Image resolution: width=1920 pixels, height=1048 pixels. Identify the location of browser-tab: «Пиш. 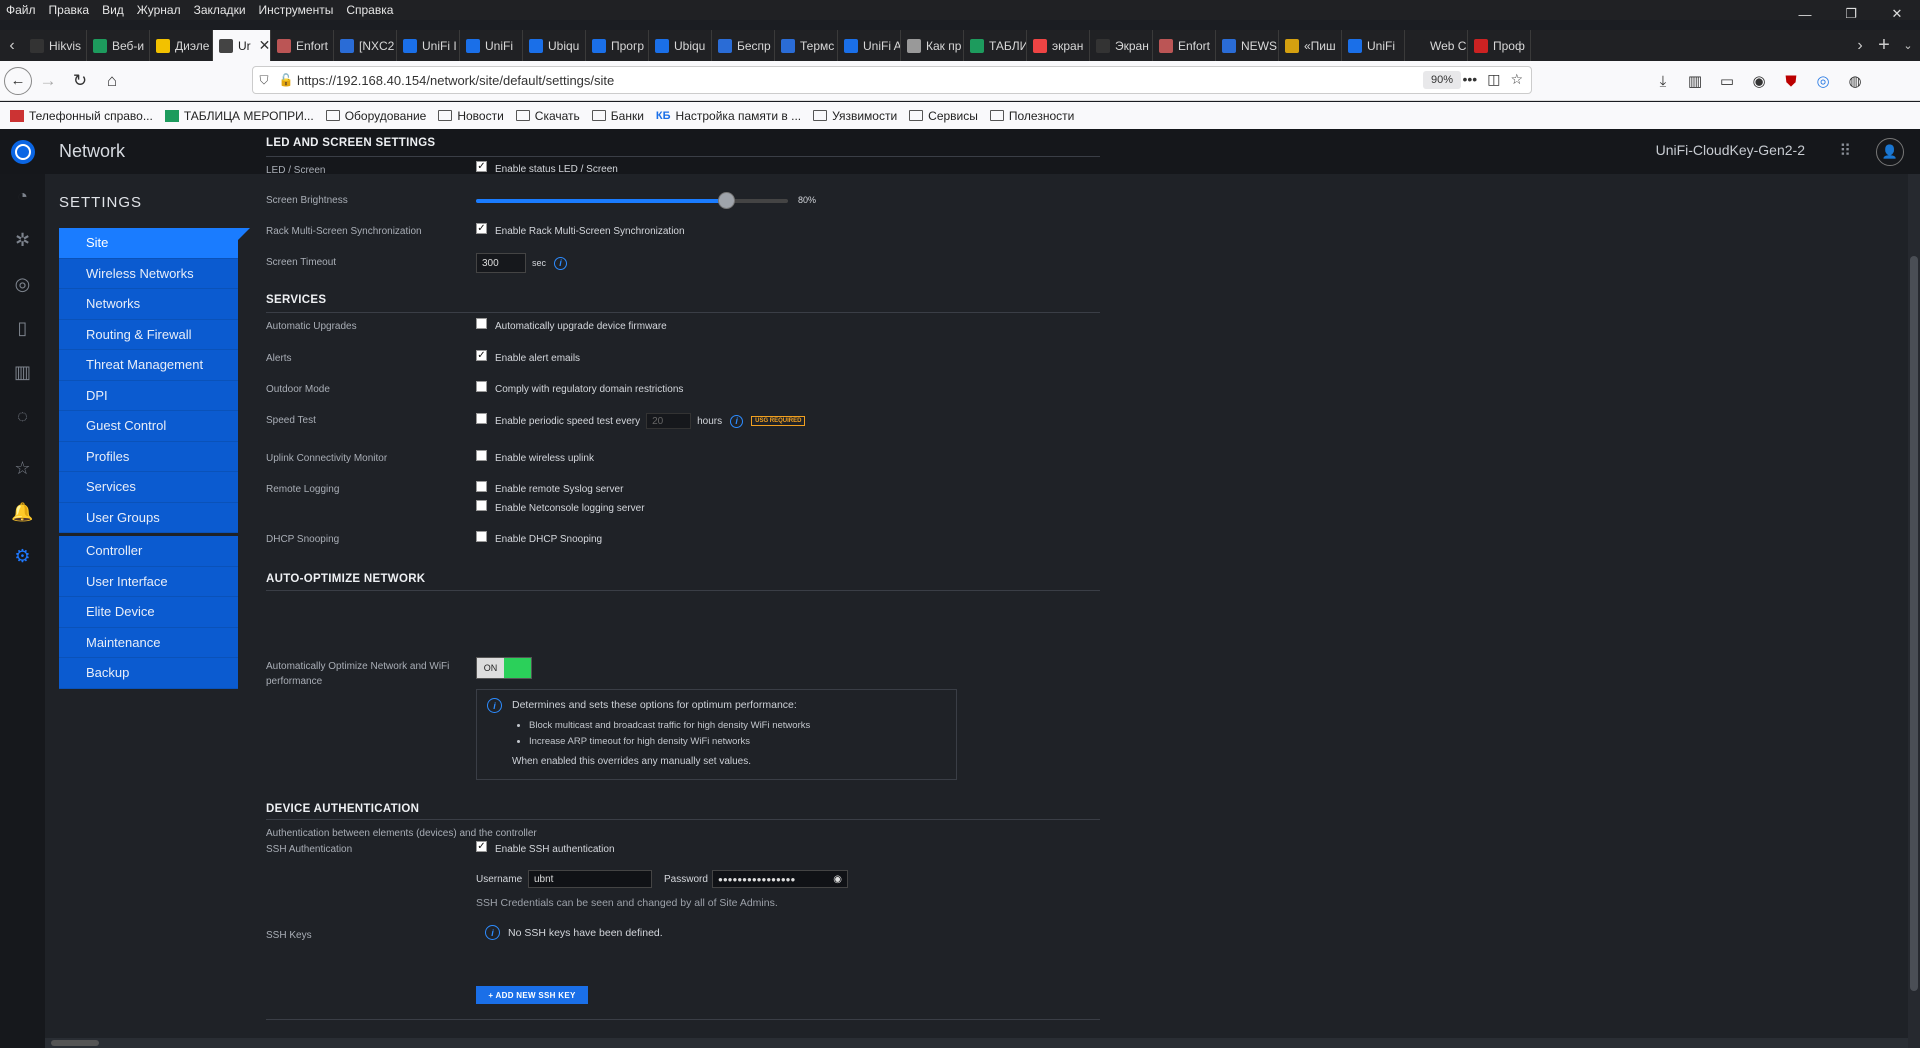
(1310, 45).